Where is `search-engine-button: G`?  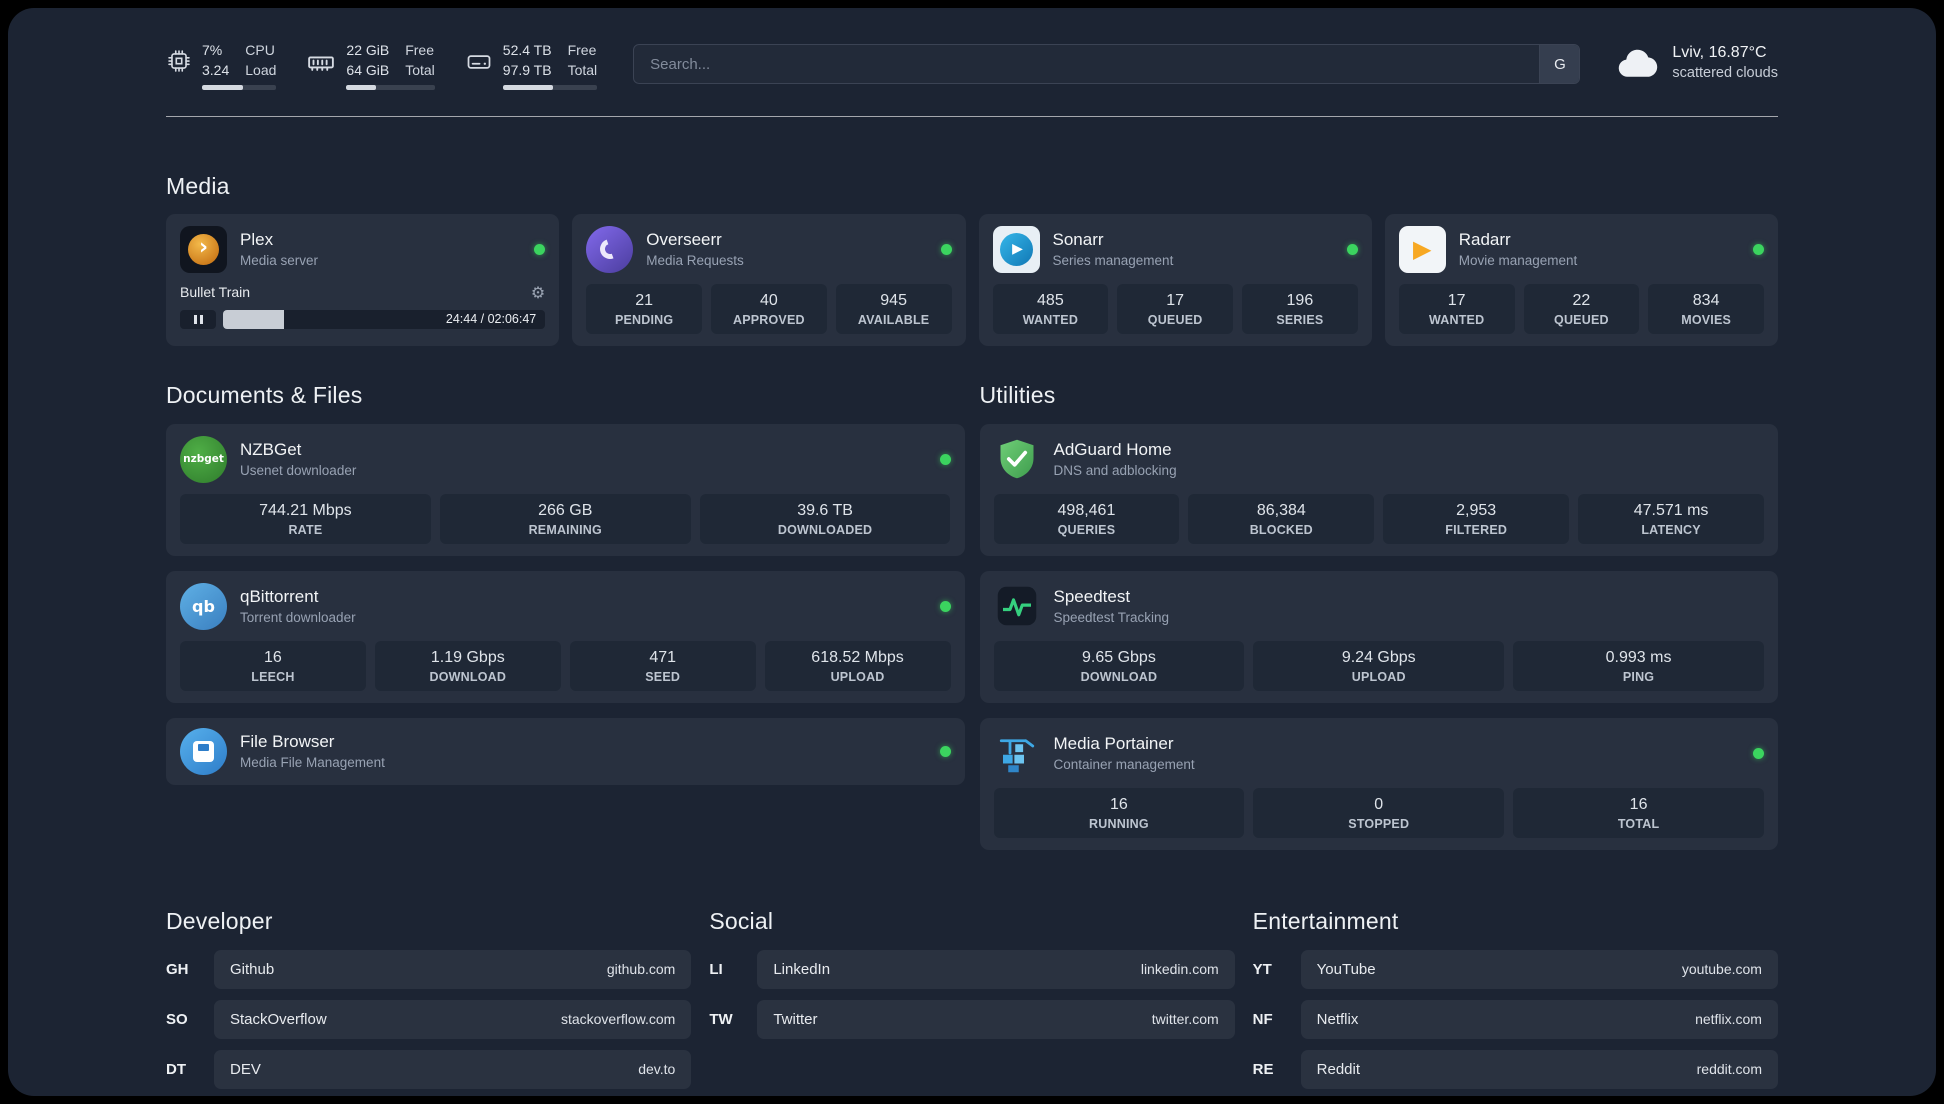 search-engine-button: G is located at coordinates (1559, 64).